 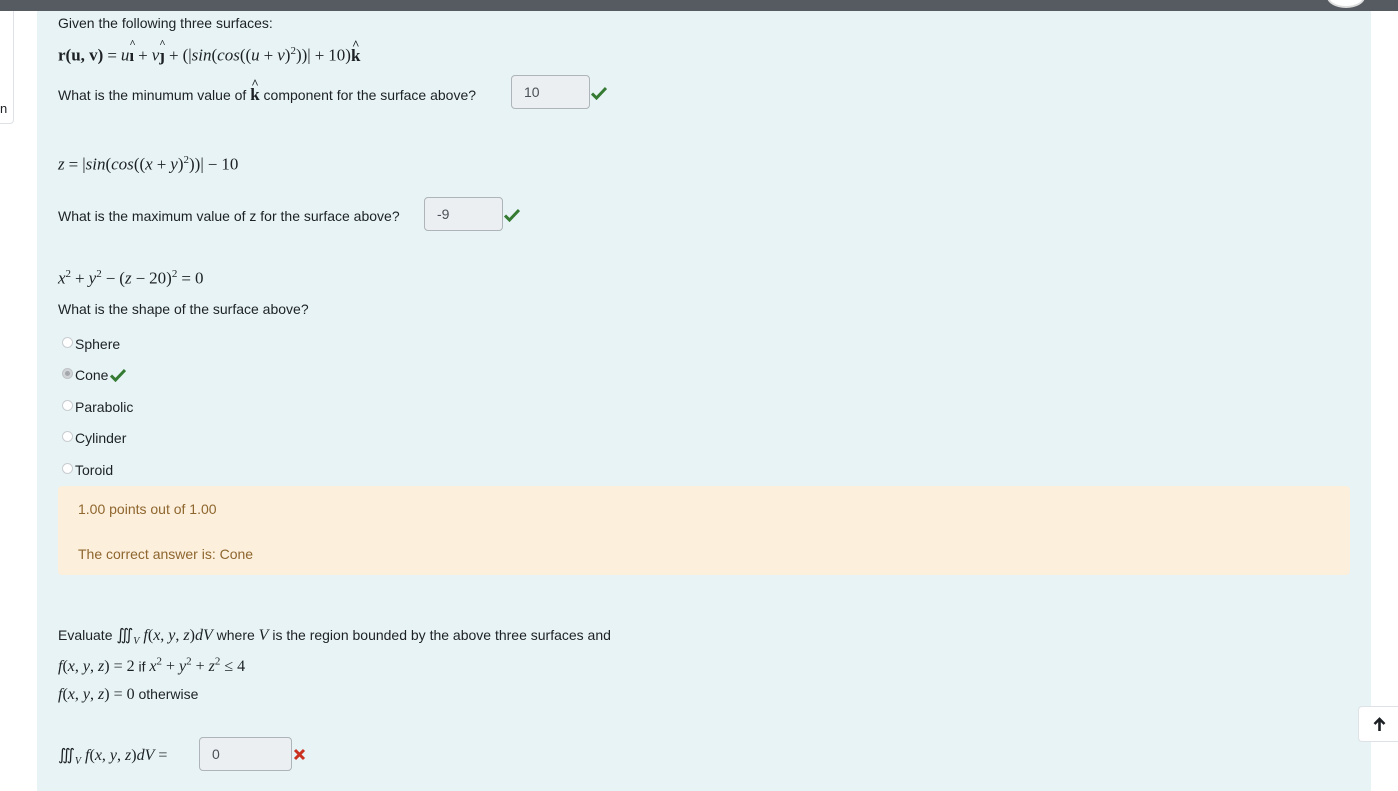 I want to click on arrow-up-icon, so click(x=1379, y=724).